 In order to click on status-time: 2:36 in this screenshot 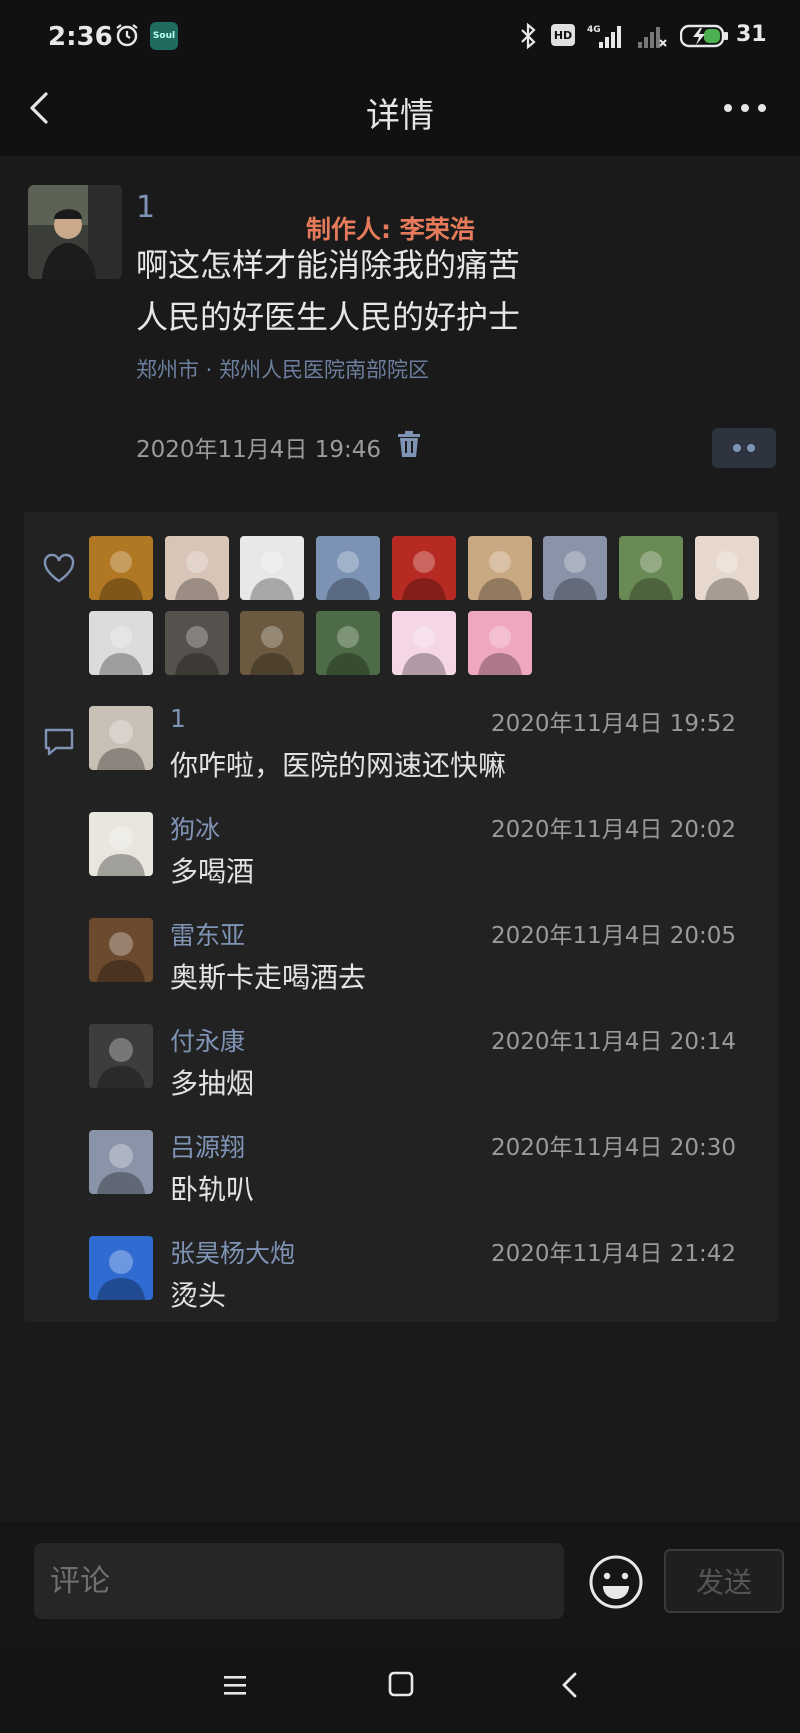, I will do `click(80, 37)`.